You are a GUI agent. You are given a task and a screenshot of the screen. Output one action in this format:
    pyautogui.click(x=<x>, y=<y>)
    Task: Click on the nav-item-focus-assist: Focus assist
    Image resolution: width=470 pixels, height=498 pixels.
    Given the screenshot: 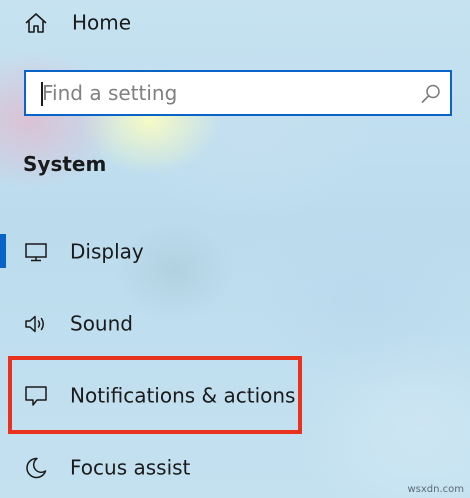 What is the action you would take?
    pyautogui.click(x=235, y=468)
    